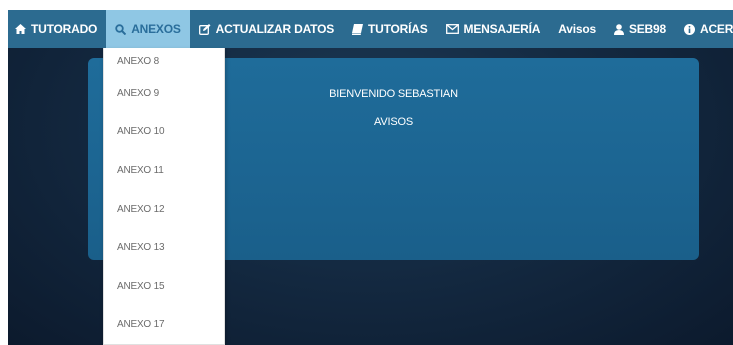 This screenshot has width=733, height=345. I want to click on dropdown-item-anexo-15: ANEXO 15, so click(164, 286).